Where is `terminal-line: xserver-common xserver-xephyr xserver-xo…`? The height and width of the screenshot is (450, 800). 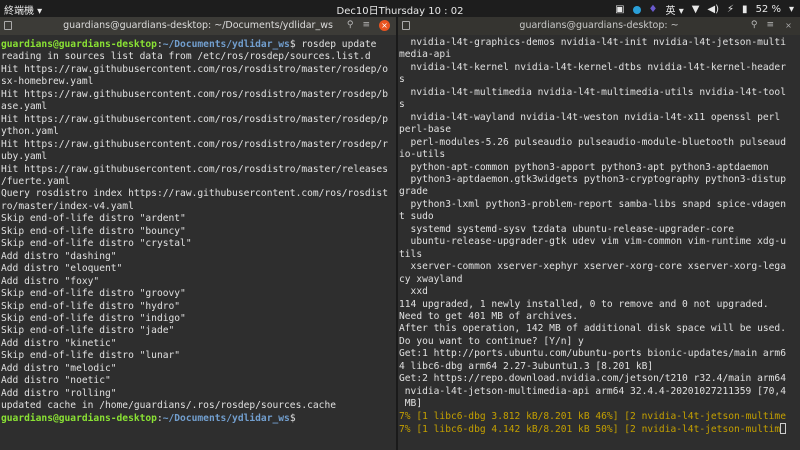 terminal-line: xserver-common xserver-xephyr xserver-xo… is located at coordinates (599, 267).